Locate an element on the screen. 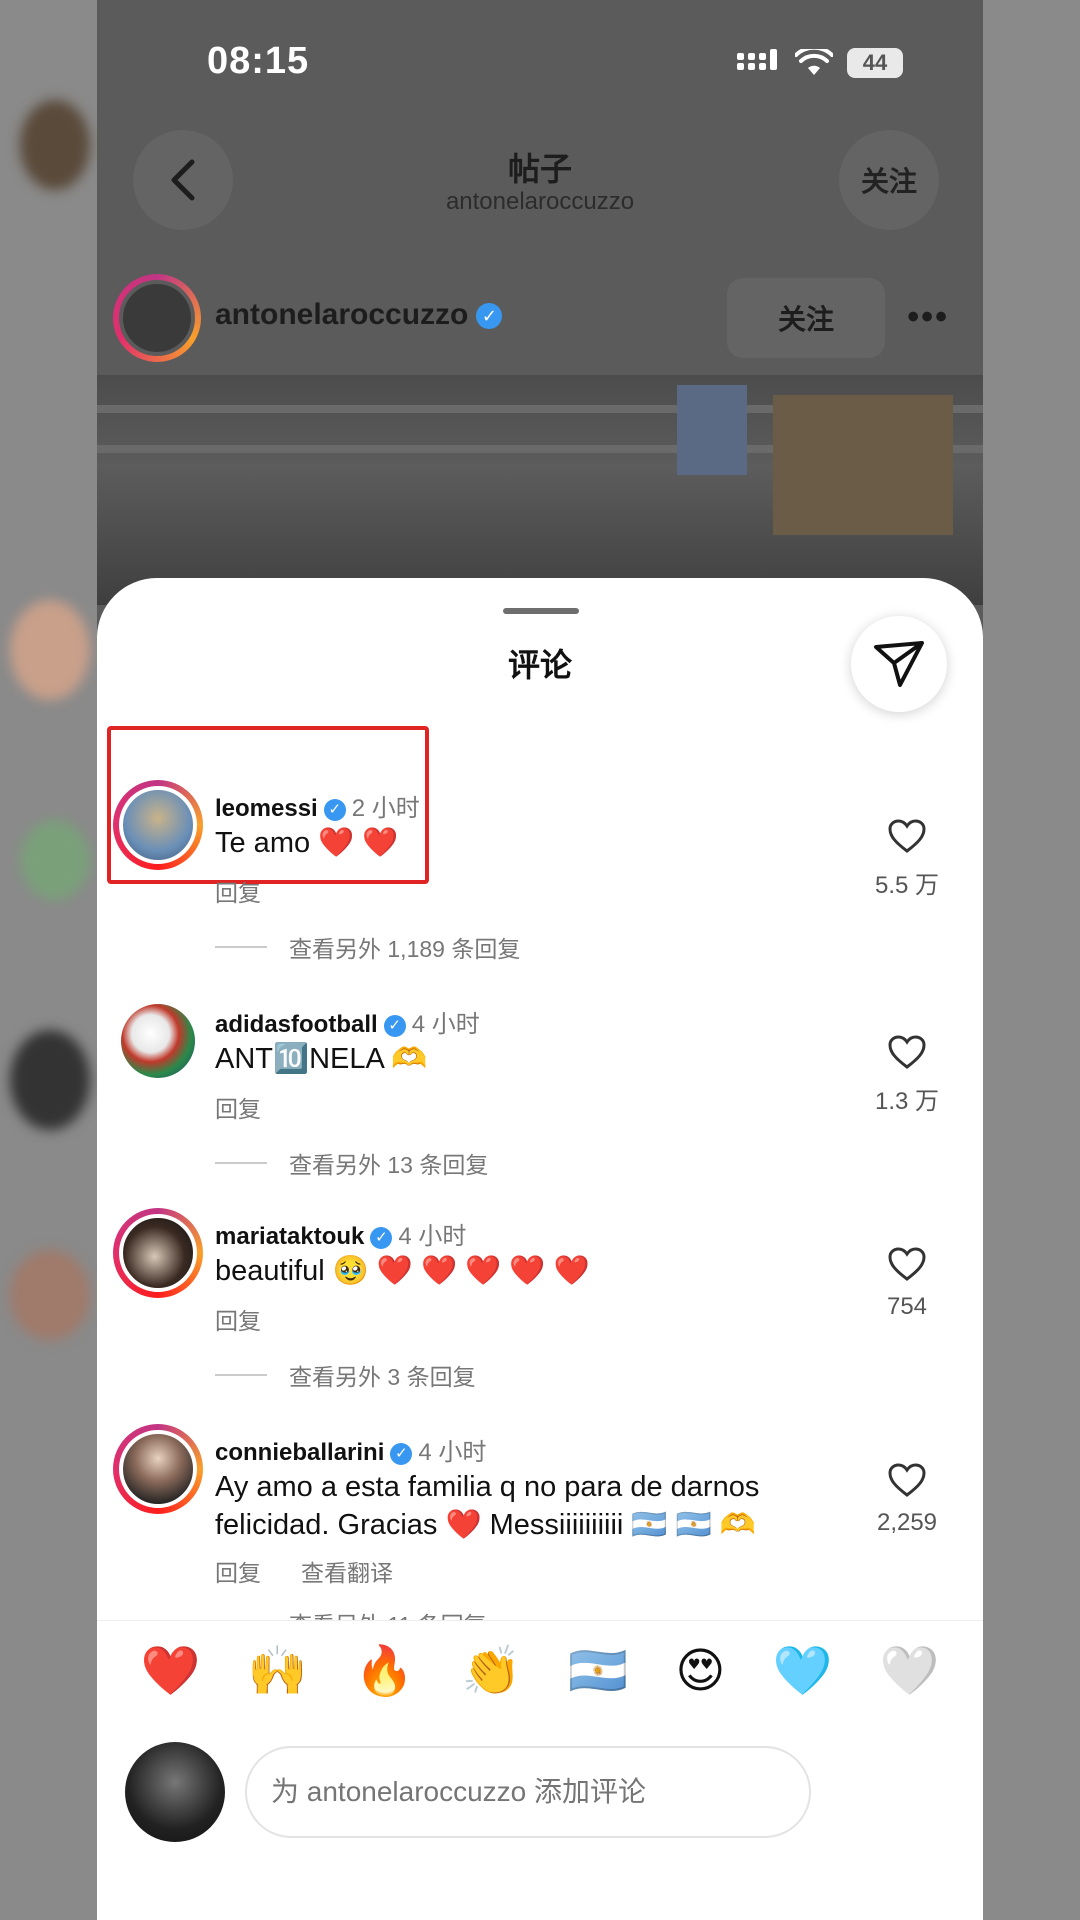 Image resolution: width=1080 pixels, height=1920 pixels. follow-button: 关注 is located at coordinates (806, 318).